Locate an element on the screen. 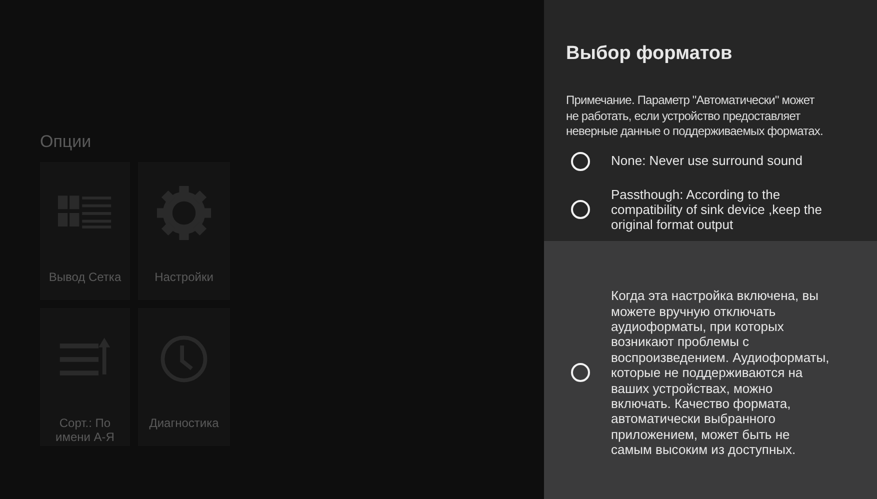 The width and height of the screenshot is (877, 499). tile-label: Настройки is located at coordinates (184, 277).